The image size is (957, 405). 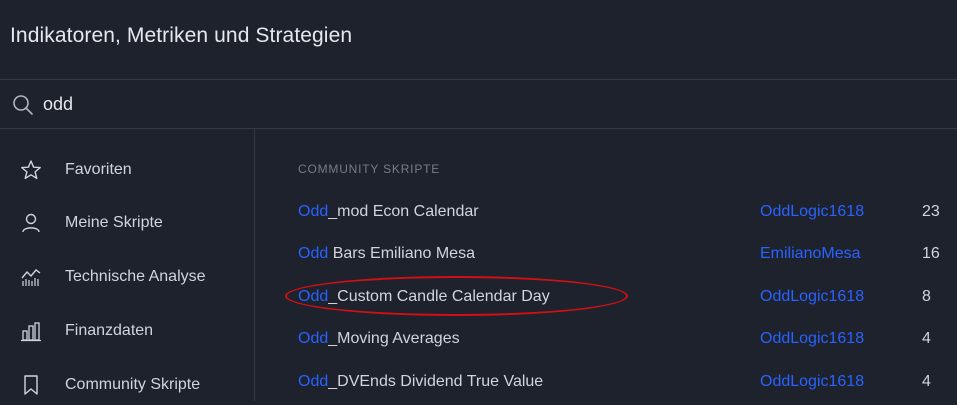 I want to click on author-link: EmilianoMesa, so click(x=810, y=254).